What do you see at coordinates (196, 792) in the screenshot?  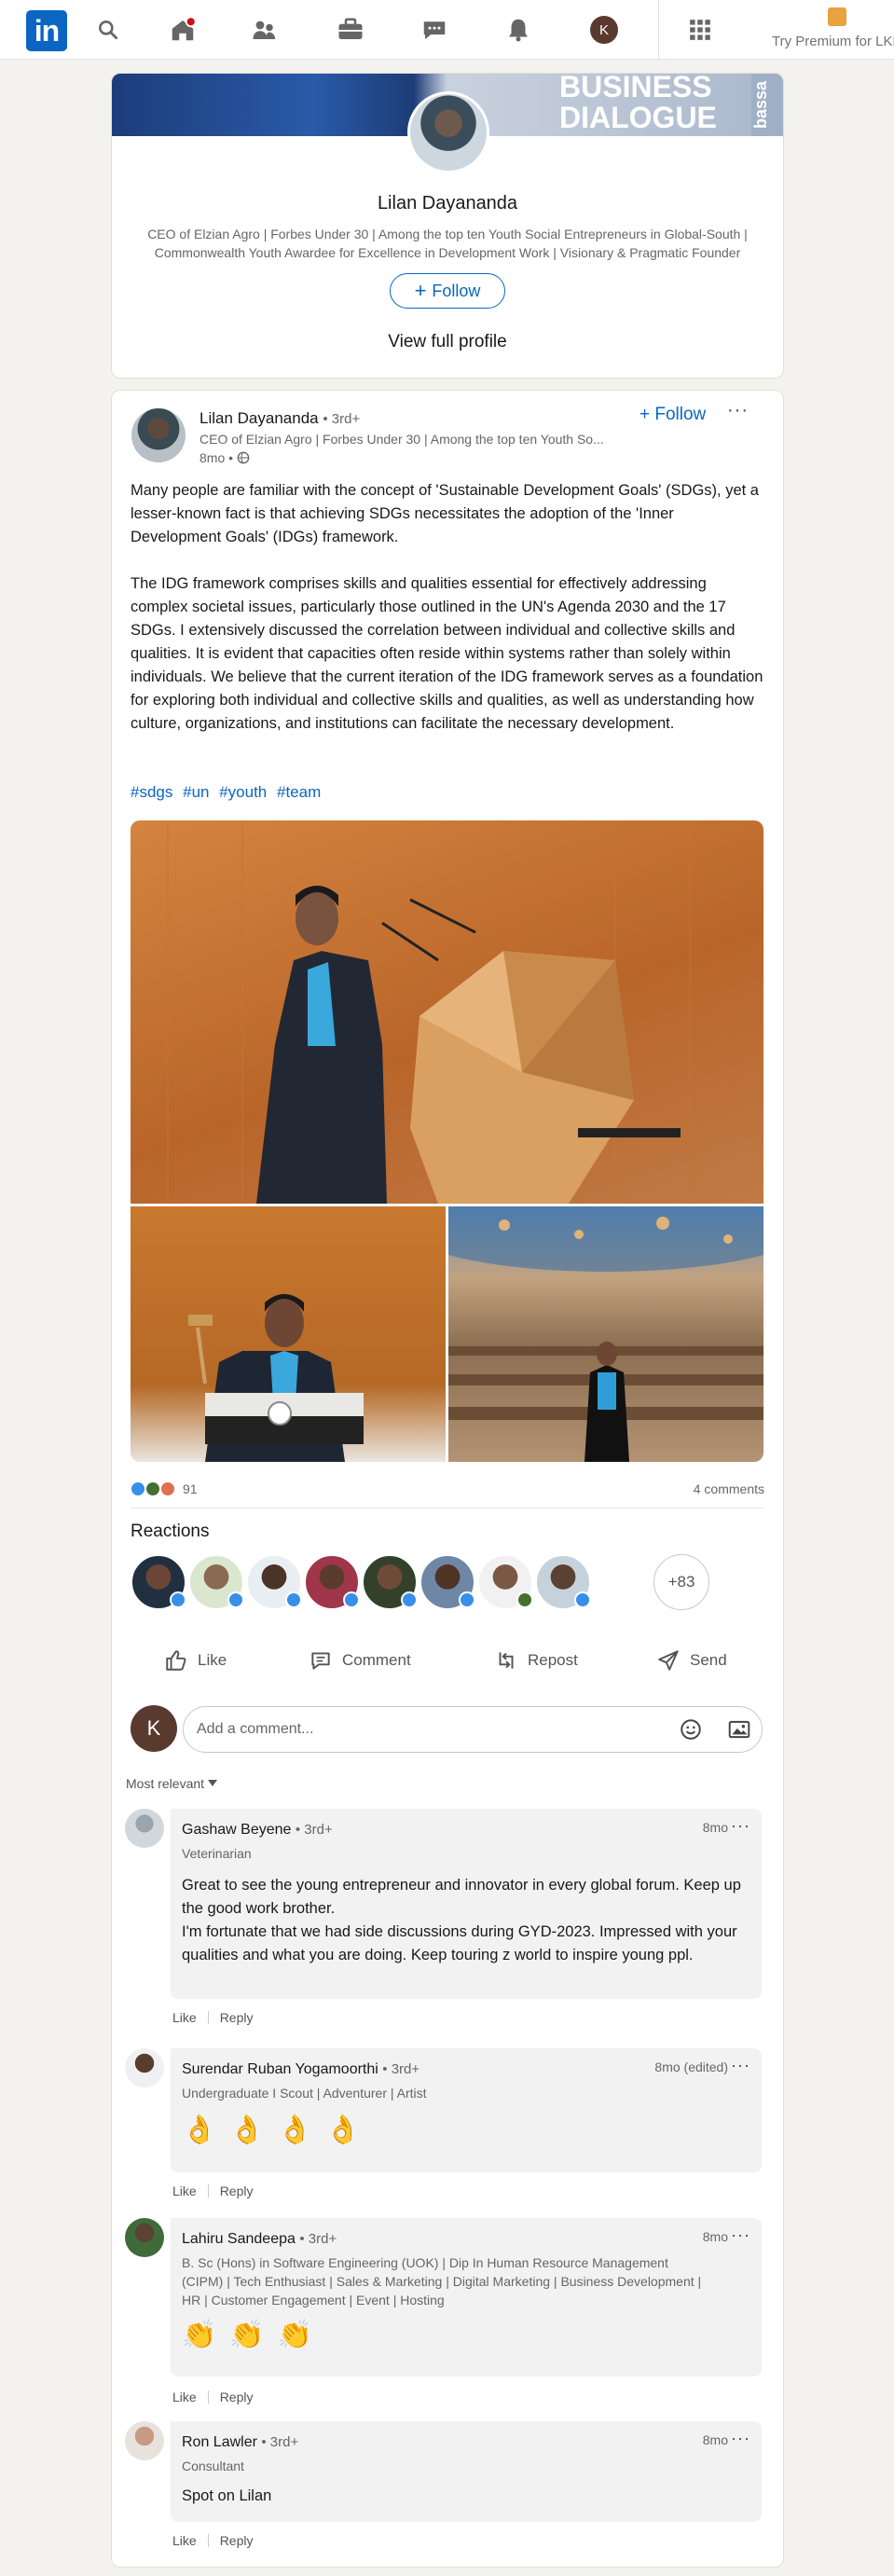 I see `hashtag-link: #un` at bounding box center [196, 792].